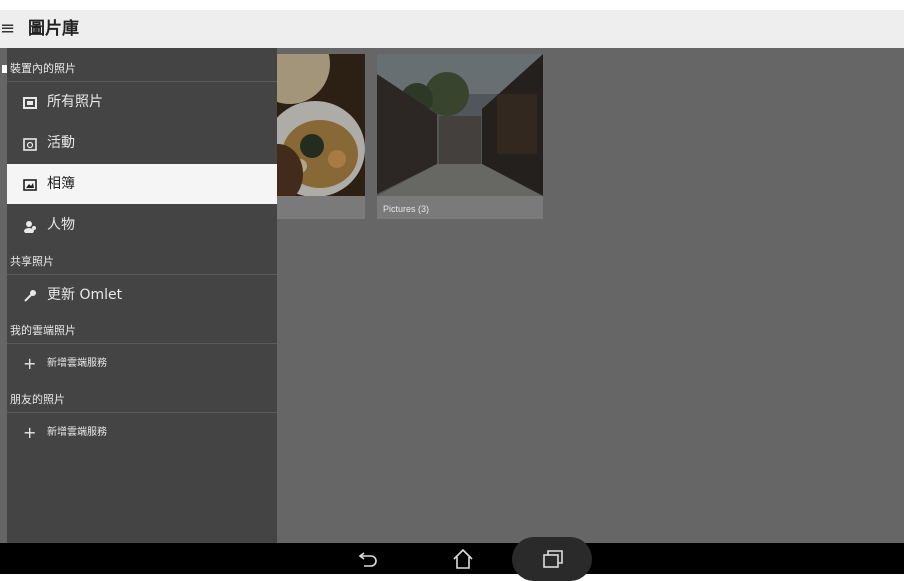  I want to click on drawer-item-label: 人物, so click(61, 225).